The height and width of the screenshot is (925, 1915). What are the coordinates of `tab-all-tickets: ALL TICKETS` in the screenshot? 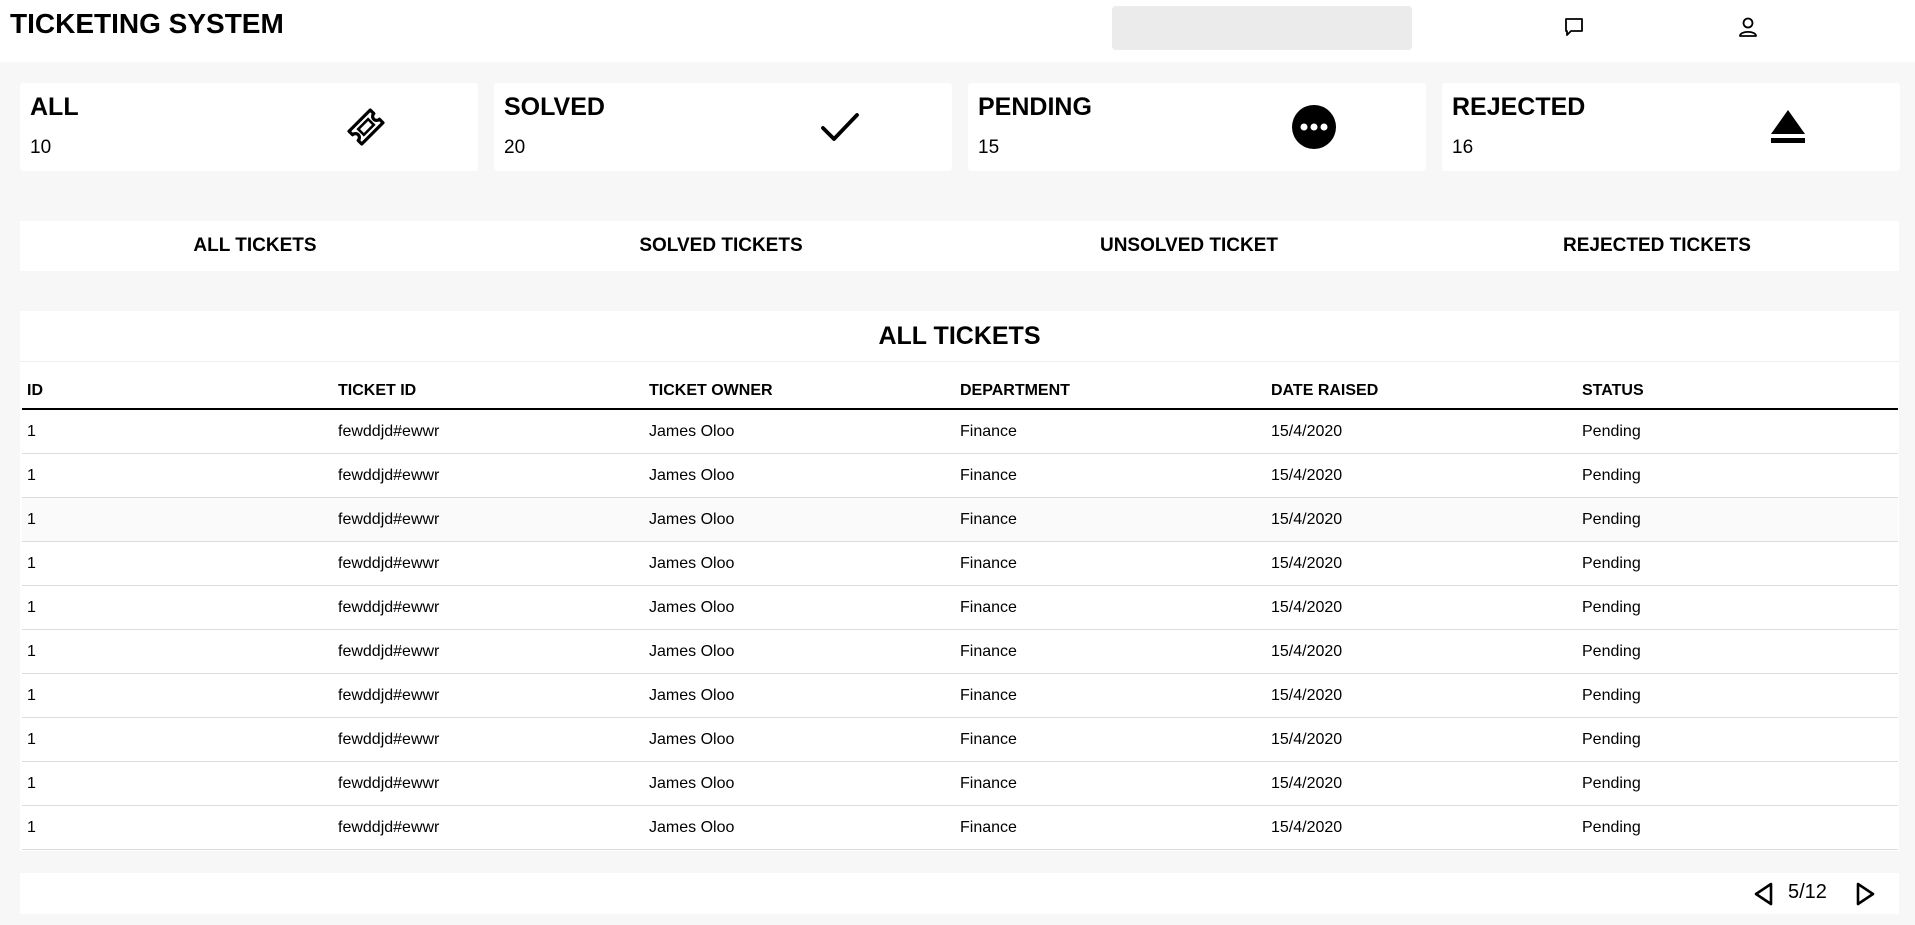 It's located at (255, 246).